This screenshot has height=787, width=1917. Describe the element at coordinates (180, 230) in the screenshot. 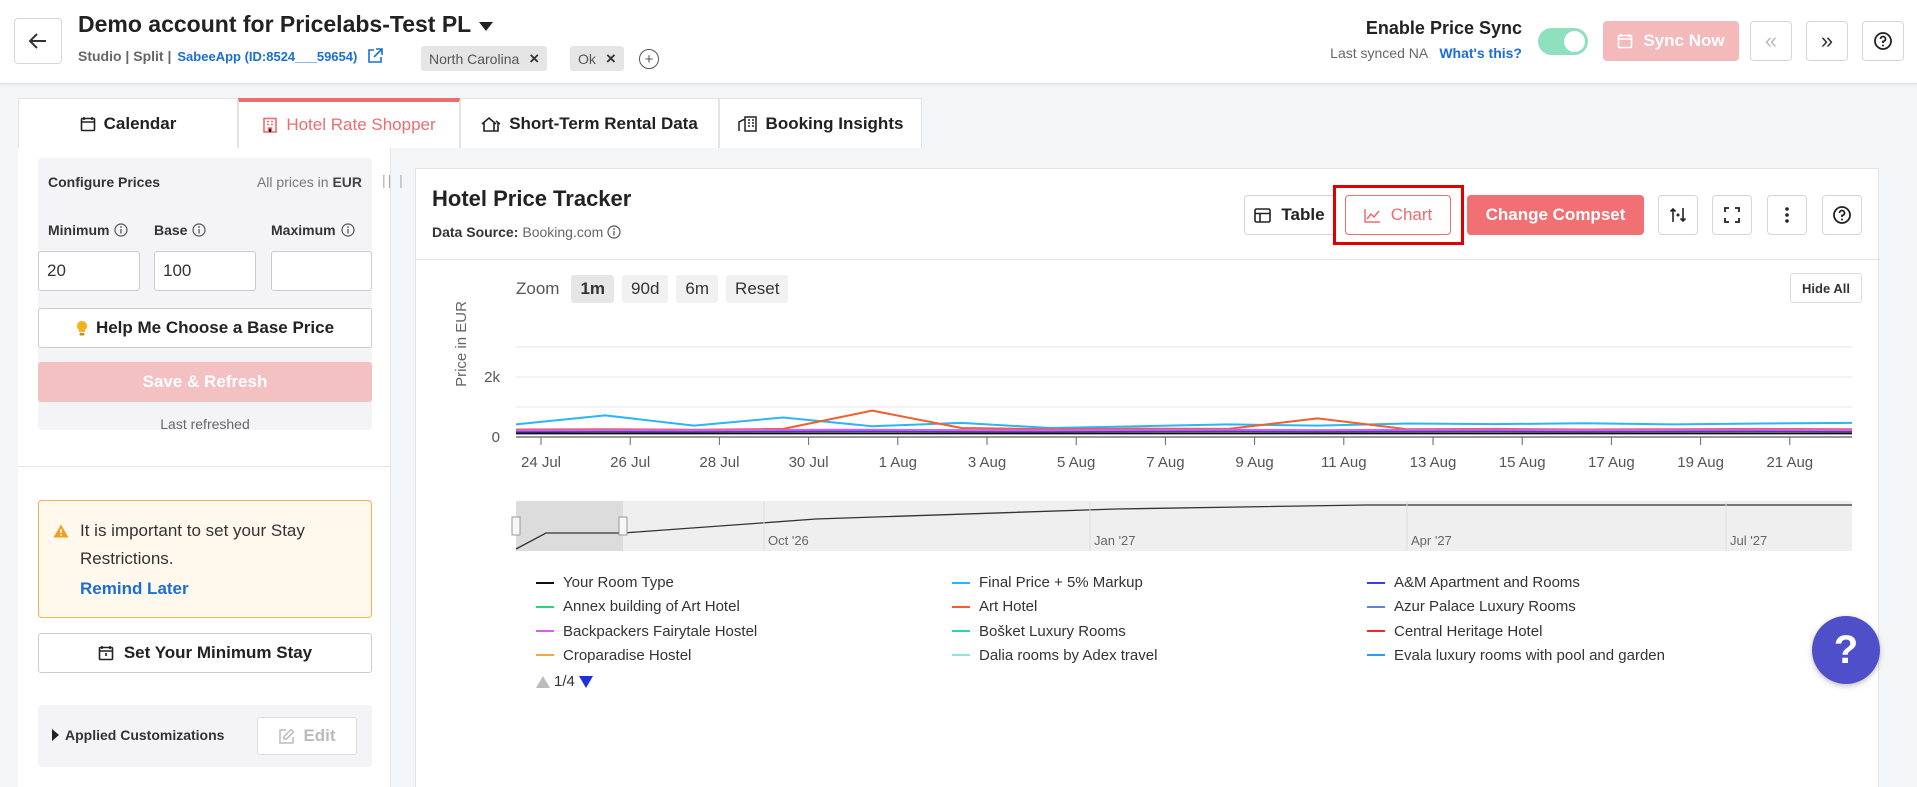

I see `base-label: Base` at that location.